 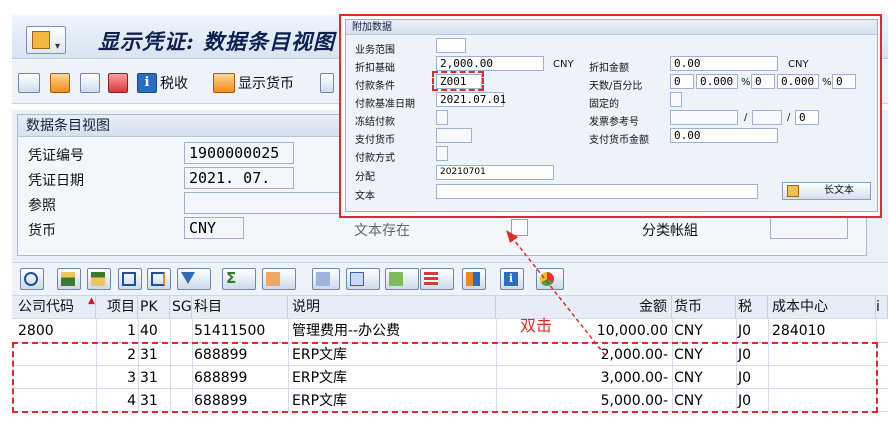 I want to click on display-currency-button: 显示货币, so click(x=253, y=83).